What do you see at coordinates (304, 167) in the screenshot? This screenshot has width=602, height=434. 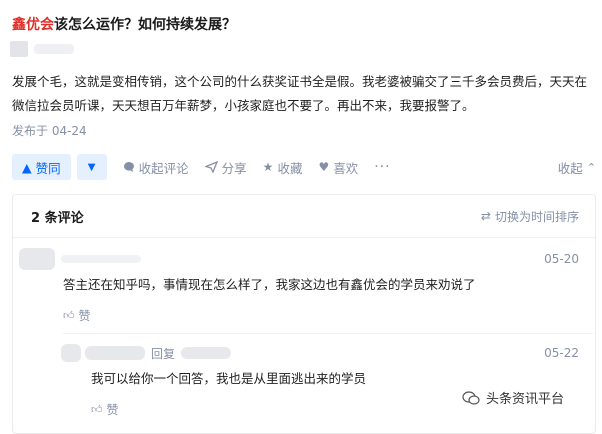 I see `action-bar: ▲ 赞同 ▼ 收起评论 分享 ★ 收藏 ♥ 喜欢 ··· 收起 ⌃` at bounding box center [304, 167].